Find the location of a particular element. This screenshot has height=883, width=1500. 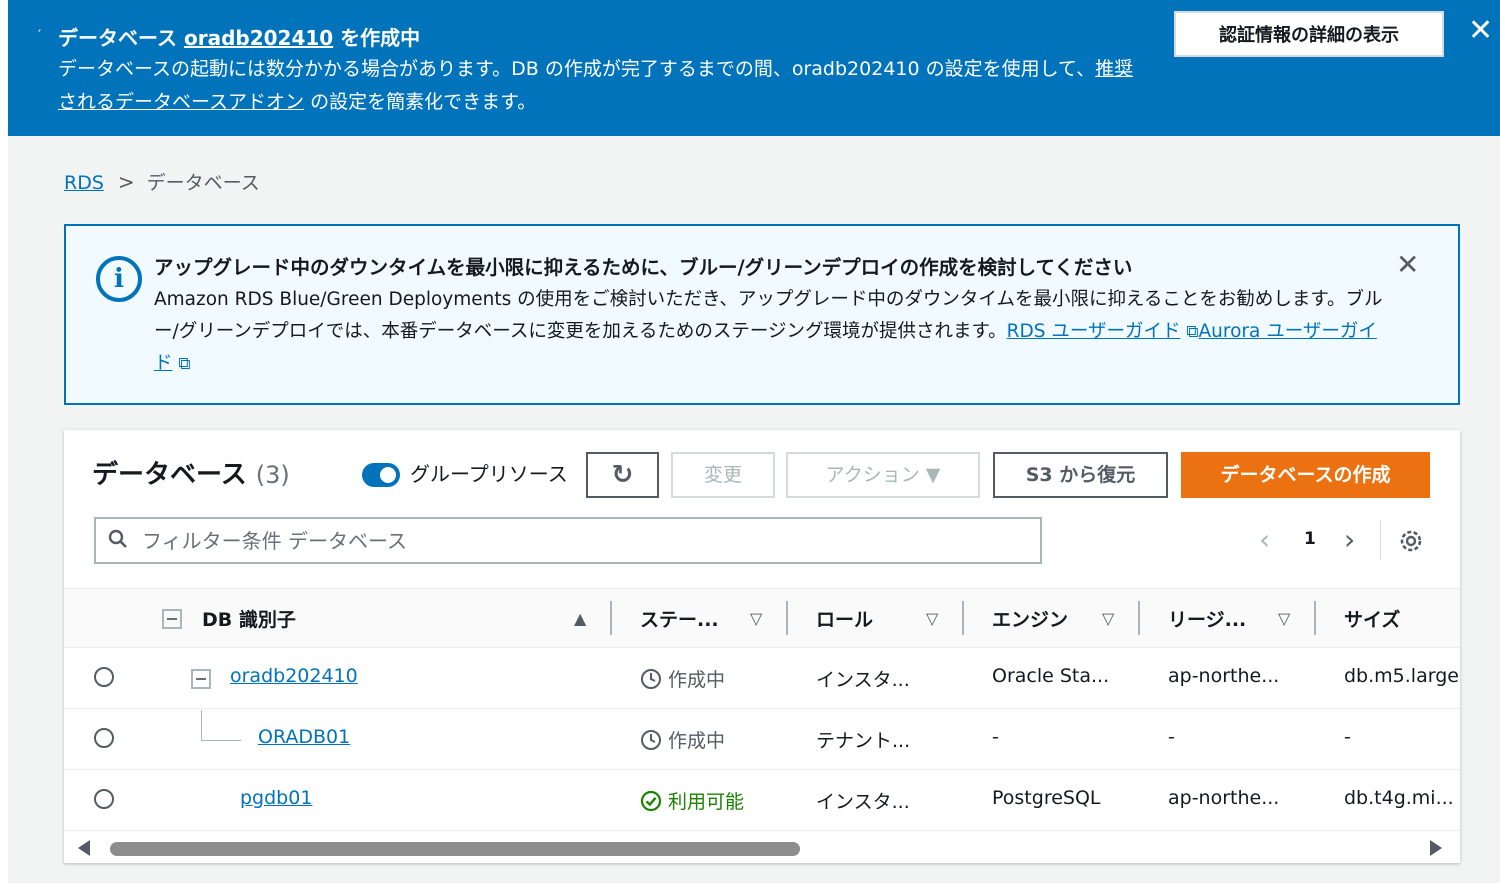

loading-spinner-icon: ′ is located at coordinates (40, 36).